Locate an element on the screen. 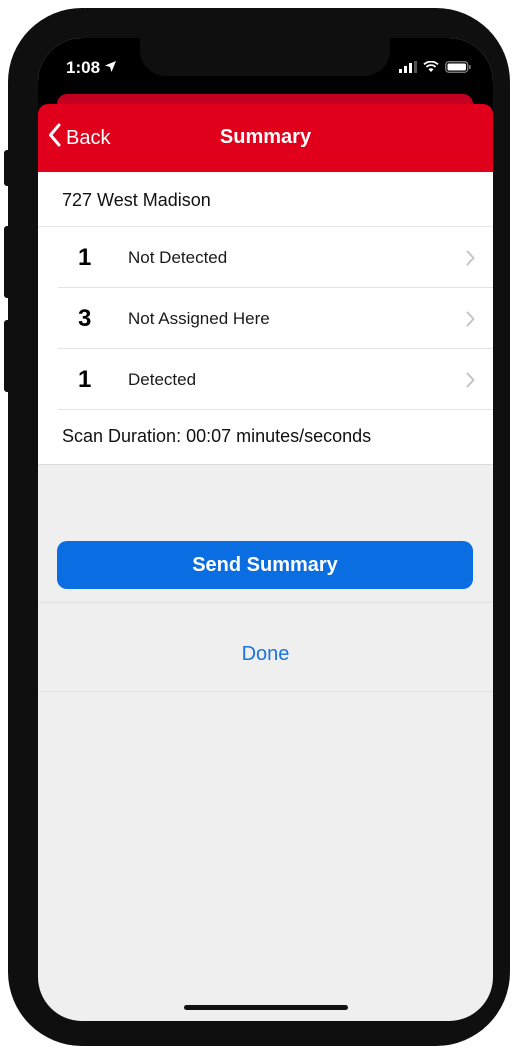 This screenshot has height=1050, width=517. home-indicator is located at coordinates (266, 1007).